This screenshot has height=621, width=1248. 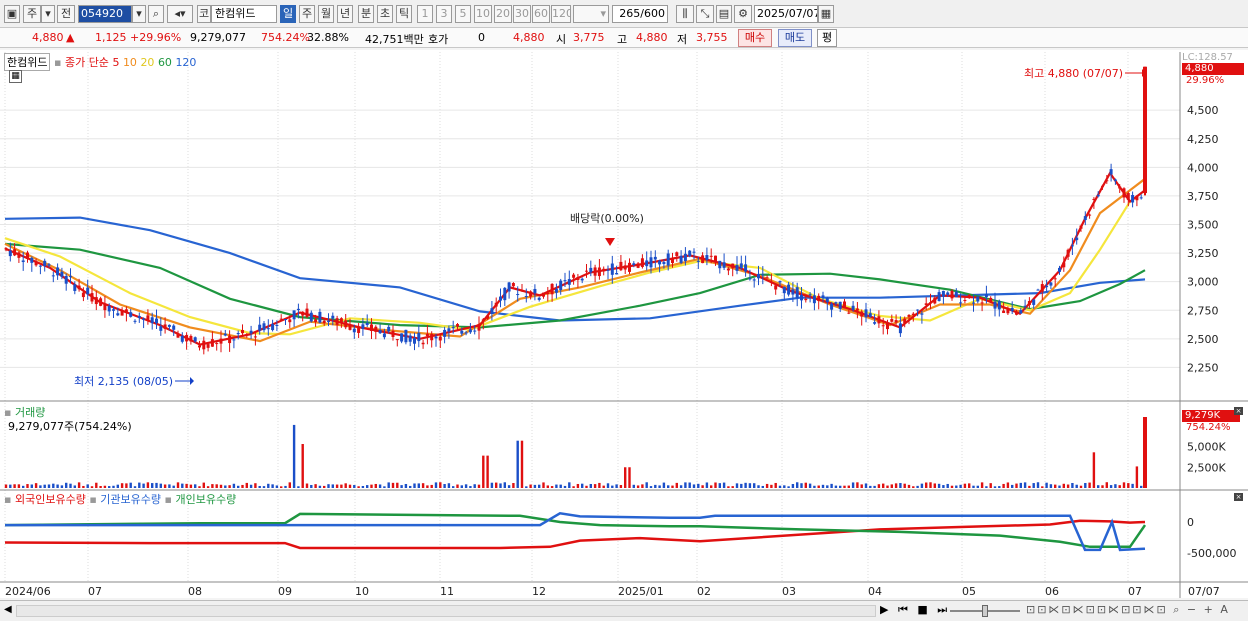 I want to click on interval-1: 1, so click(x=425, y=14).